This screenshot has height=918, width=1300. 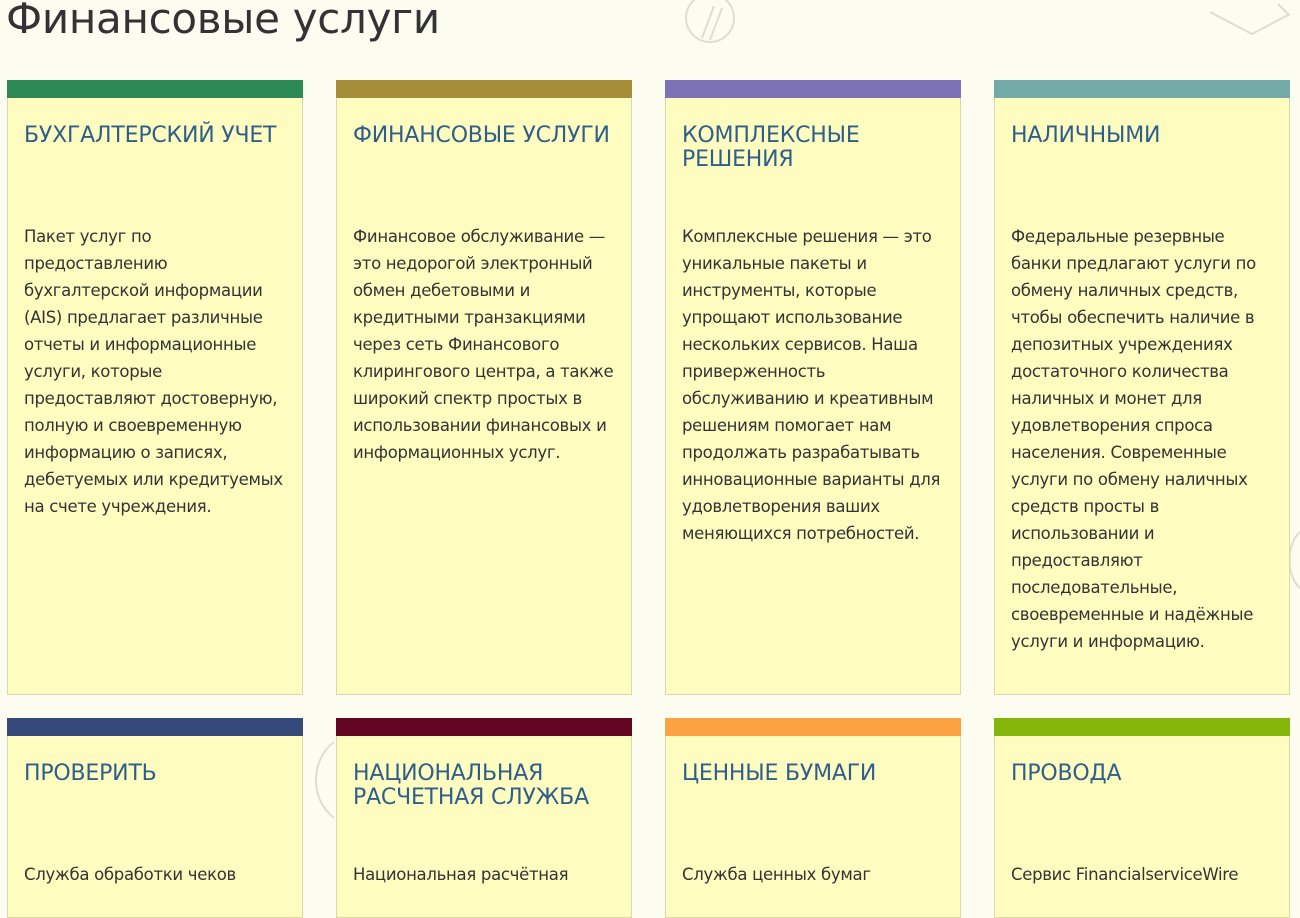 What do you see at coordinates (325, 780) in the screenshot?
I see `arc-doodle-icon` at bounding box center [325, 780].